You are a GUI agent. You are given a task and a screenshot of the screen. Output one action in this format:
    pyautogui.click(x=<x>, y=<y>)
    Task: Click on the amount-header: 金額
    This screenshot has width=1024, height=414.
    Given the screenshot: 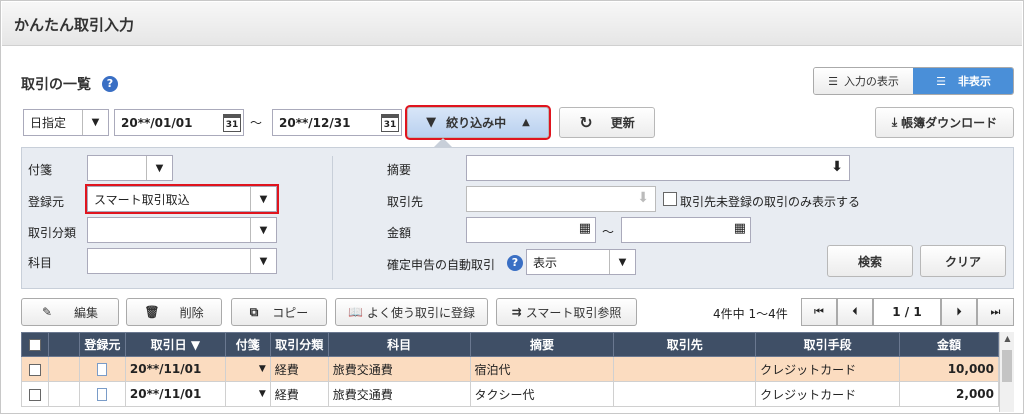 What is the action you would take?
    pyautogui.click(x=949, y=344)
    